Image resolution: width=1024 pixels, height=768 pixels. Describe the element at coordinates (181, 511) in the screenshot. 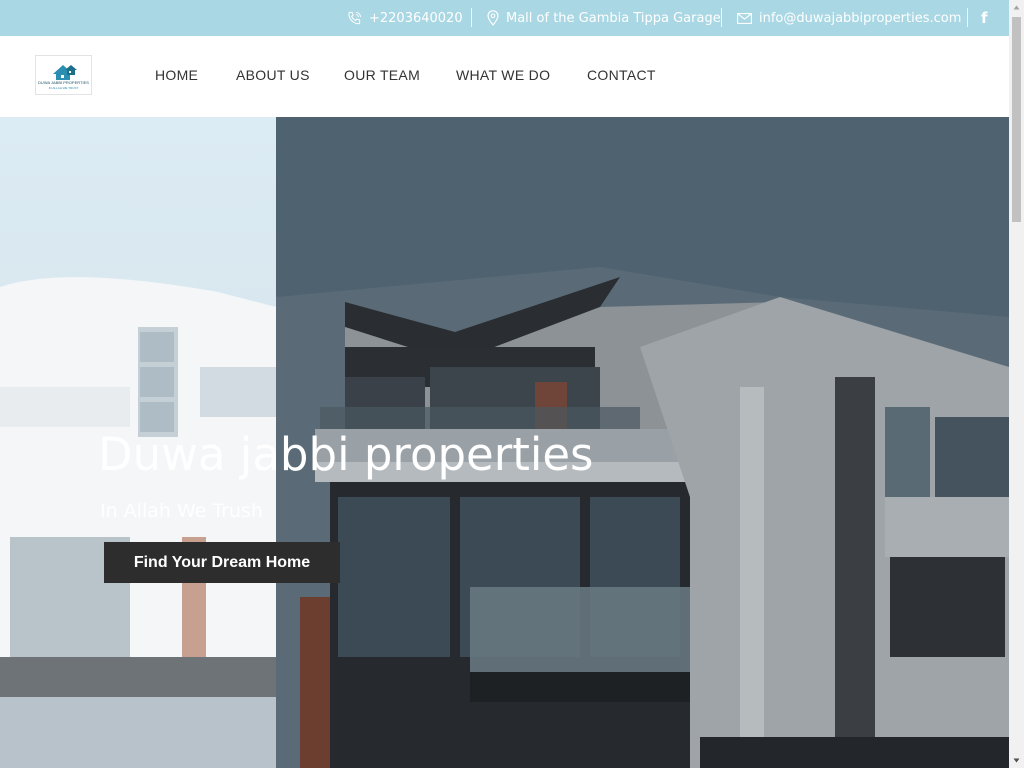

I see `hero-subtitle: In Allah We Trush` at that location.